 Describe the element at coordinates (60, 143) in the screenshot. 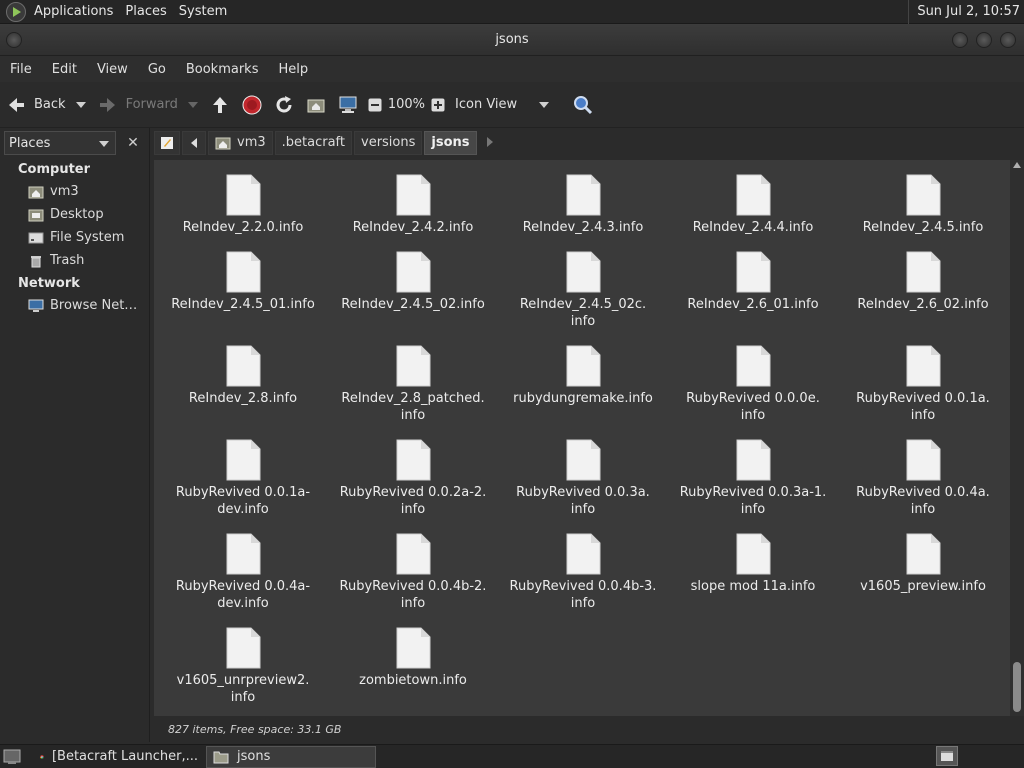

I see `sidebar-type-select: Places` at that location.